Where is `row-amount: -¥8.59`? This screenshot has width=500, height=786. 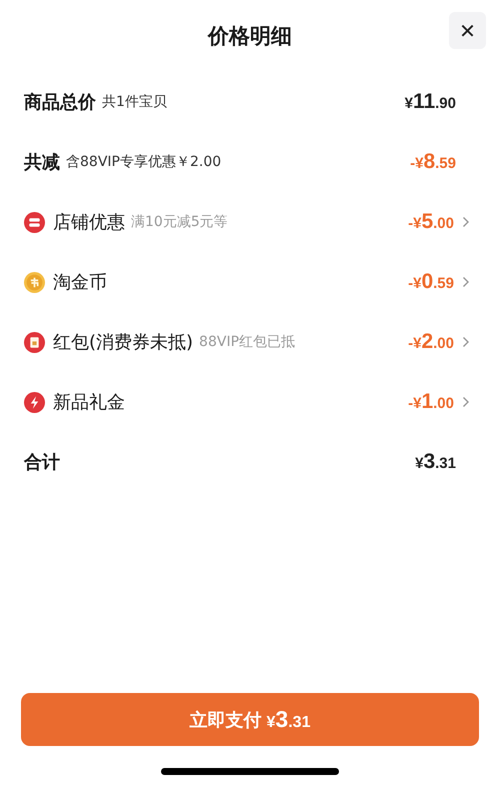 row-amount: -¥8.59 is located at coordinates (433, 162).